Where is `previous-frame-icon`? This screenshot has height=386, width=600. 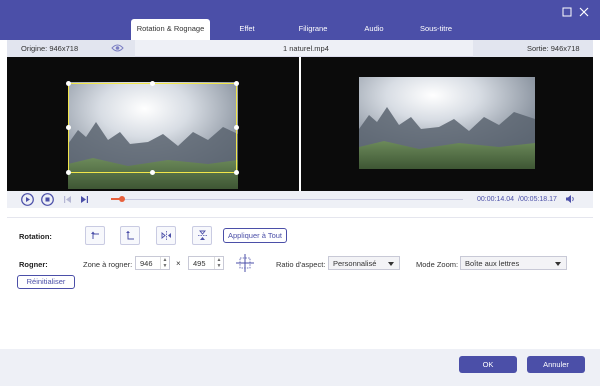
previous-frame-icon is located at coordinates (67, 200).